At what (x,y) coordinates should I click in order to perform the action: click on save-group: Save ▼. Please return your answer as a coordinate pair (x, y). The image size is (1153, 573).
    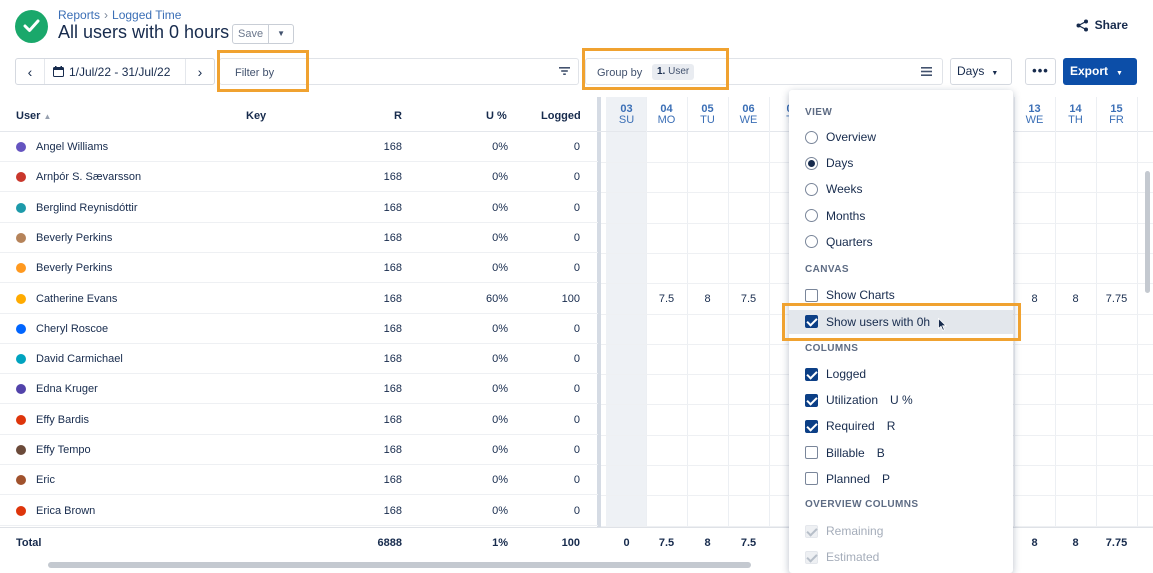
    Looking at the image, I should click on (263, 34).